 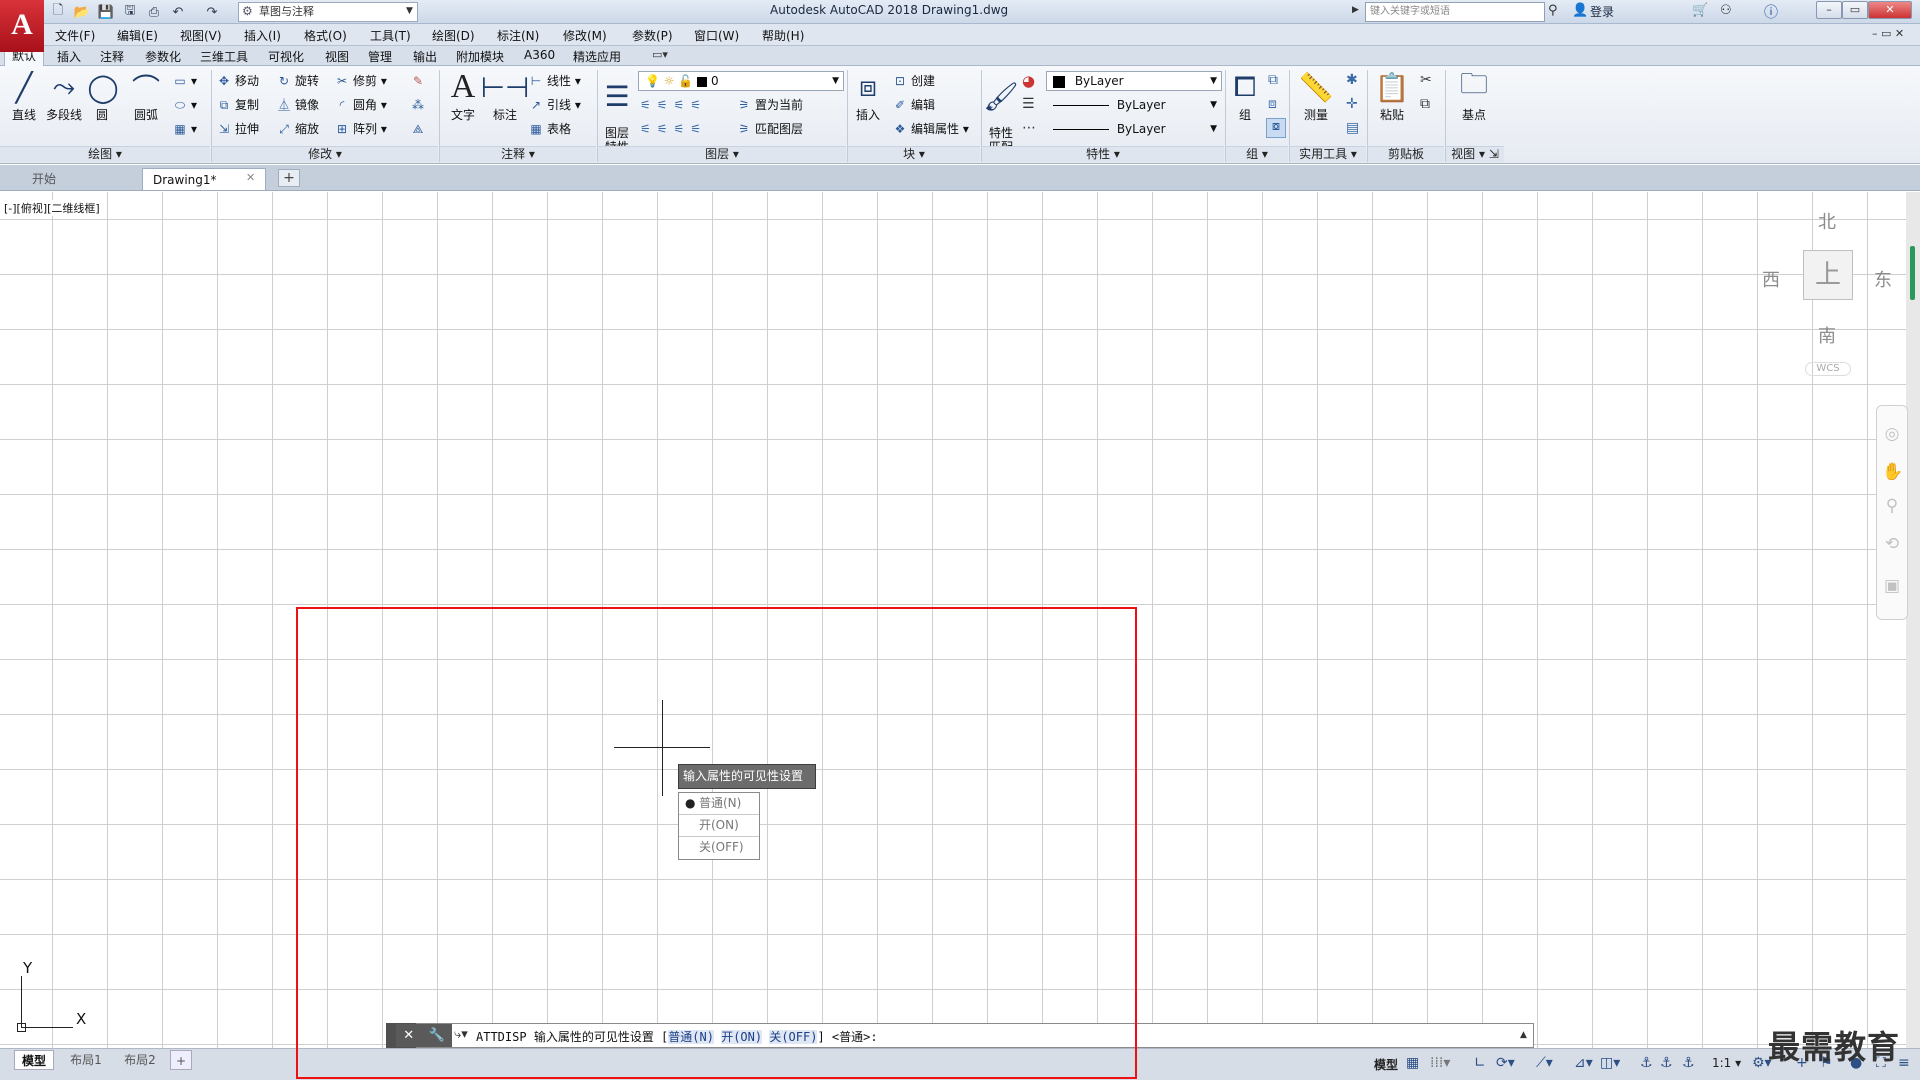 I want to click on scrollbar-thumb, so click(x=1912, y=273).